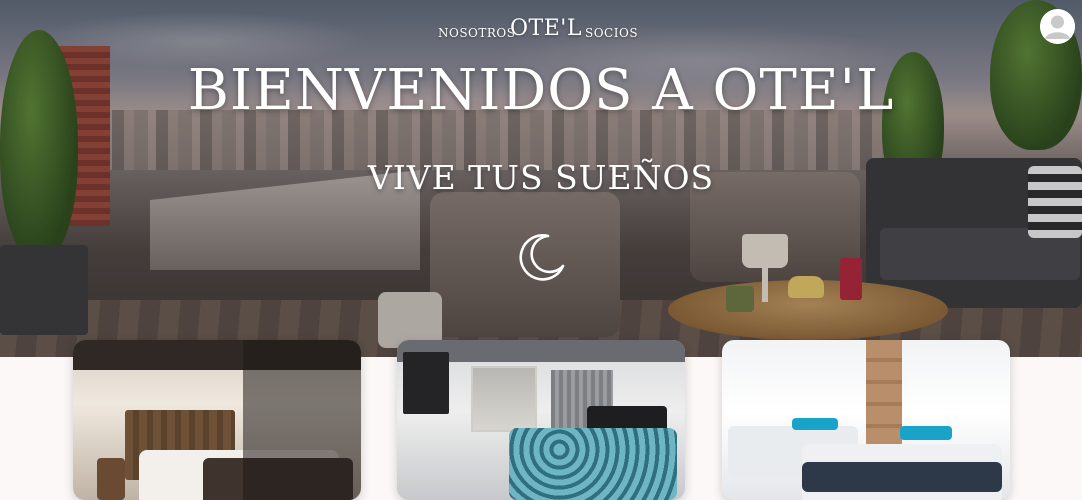 This screenshot has height=500, width=1082. I want to click on card2-tv, so click(426, 383).